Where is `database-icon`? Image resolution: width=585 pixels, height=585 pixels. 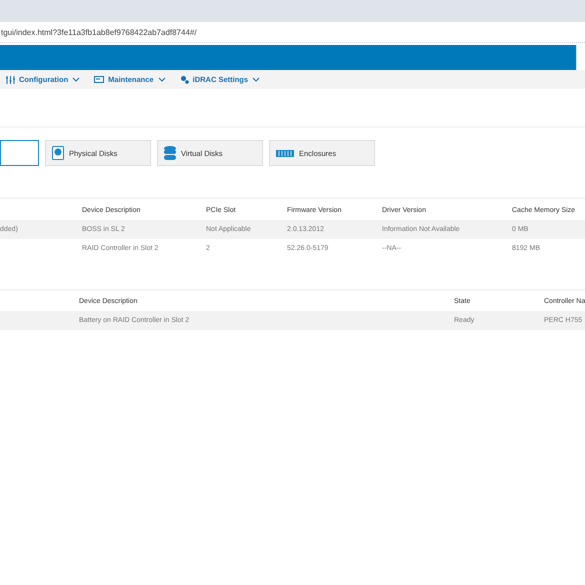 database-icon is located at coordinates (170, 153).